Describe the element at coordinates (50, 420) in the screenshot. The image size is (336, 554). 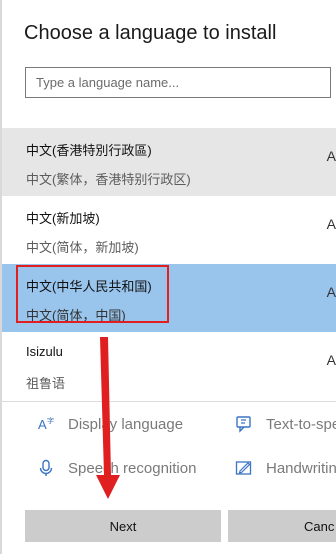
I see `svg-text: 字` at that location.